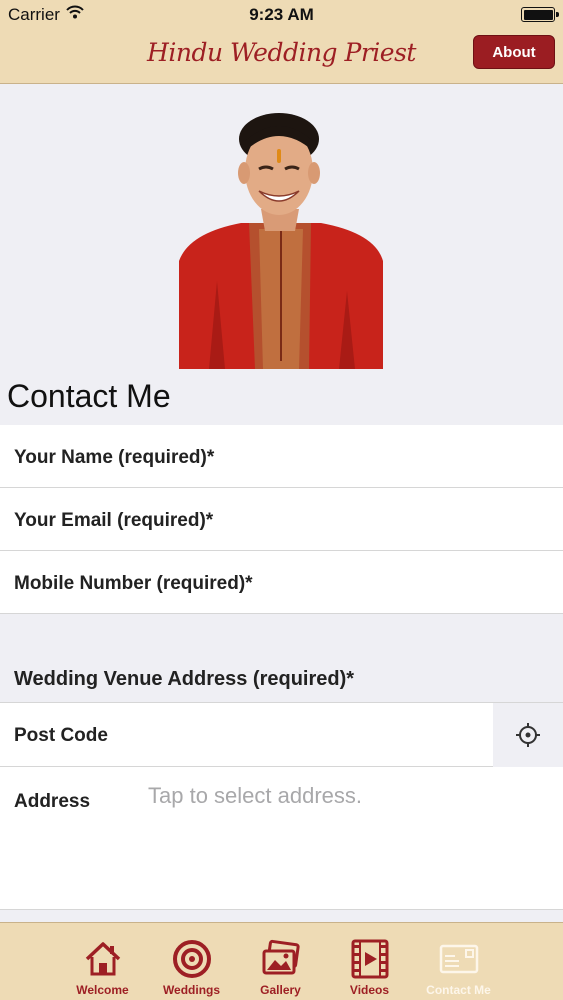 The image size is (563, 1000). Describe the element at coordinates (102, 990) in the screenshot. I see `tab-welcome-label: Welcome` at that location.